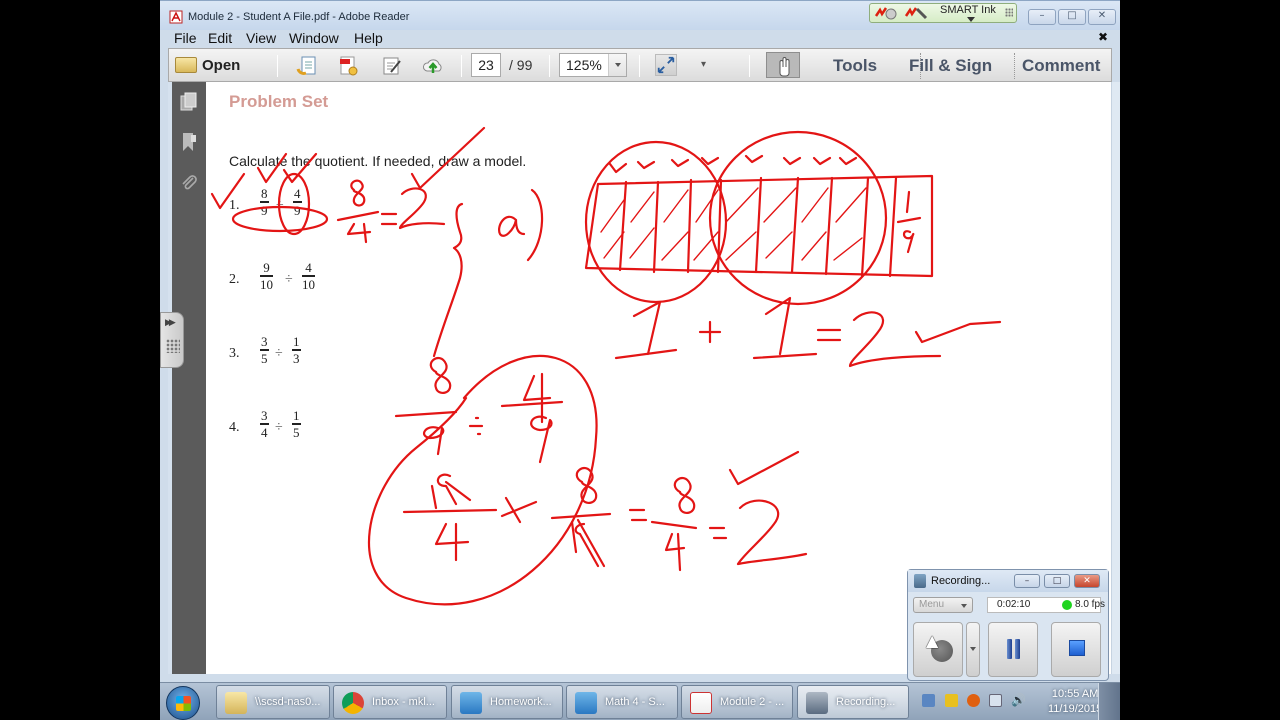 The width and height of the screenshot is (1280, 720). I want to click on clock-time: 10:55 AM, so click(1075, 694).